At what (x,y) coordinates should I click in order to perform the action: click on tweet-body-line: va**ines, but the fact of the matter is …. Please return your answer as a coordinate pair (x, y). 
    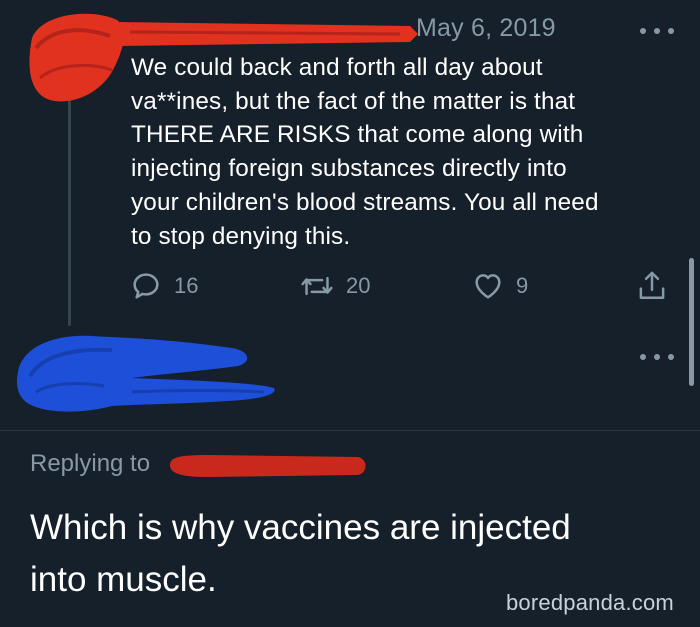
    Looking at the image, I should click on (353, 101).